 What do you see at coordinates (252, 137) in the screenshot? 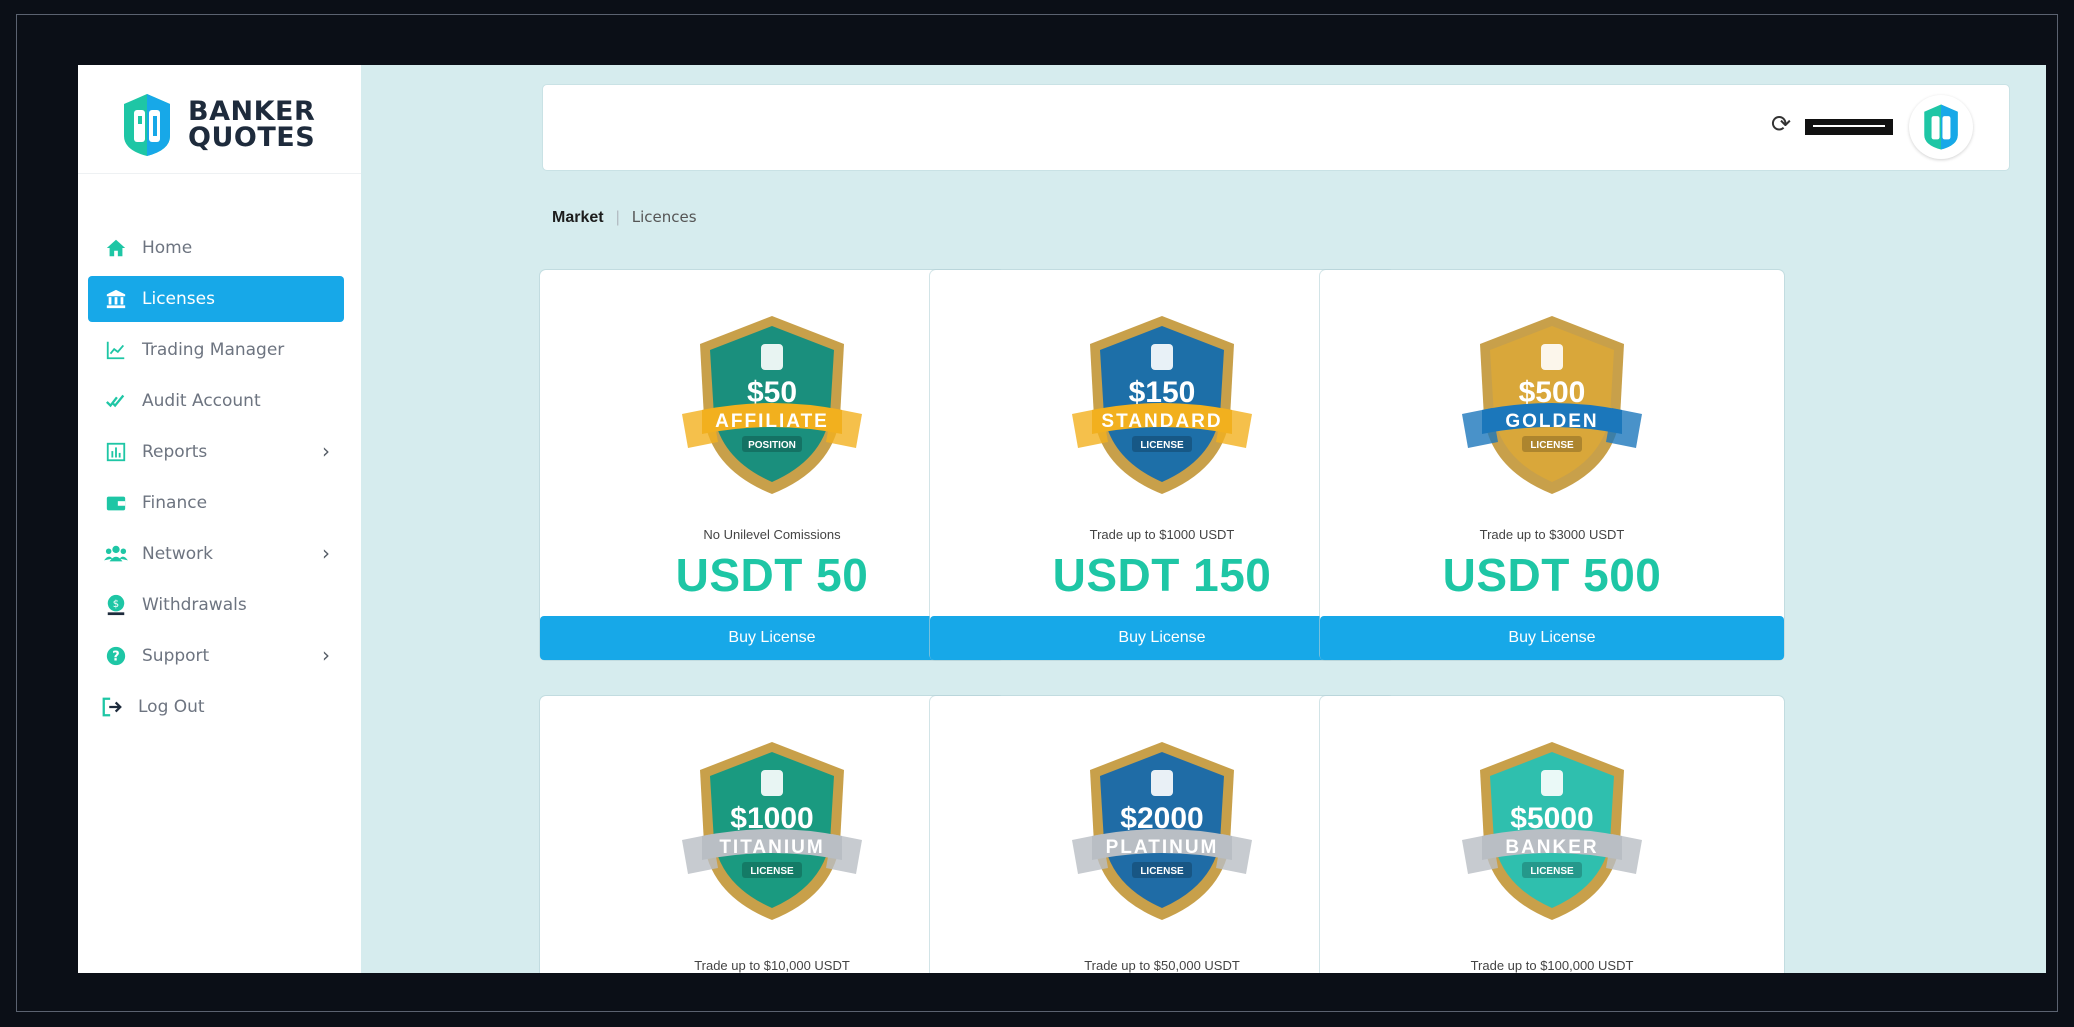
I see `brand-line2: QUOTES` at bounding box center [252, 137].